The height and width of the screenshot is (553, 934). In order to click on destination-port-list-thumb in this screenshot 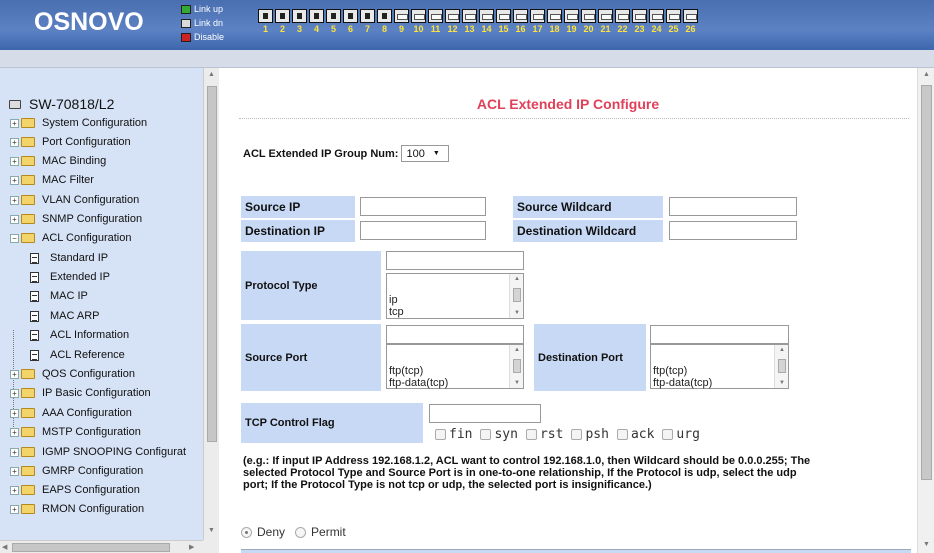, I will do `click(782, 366)`.